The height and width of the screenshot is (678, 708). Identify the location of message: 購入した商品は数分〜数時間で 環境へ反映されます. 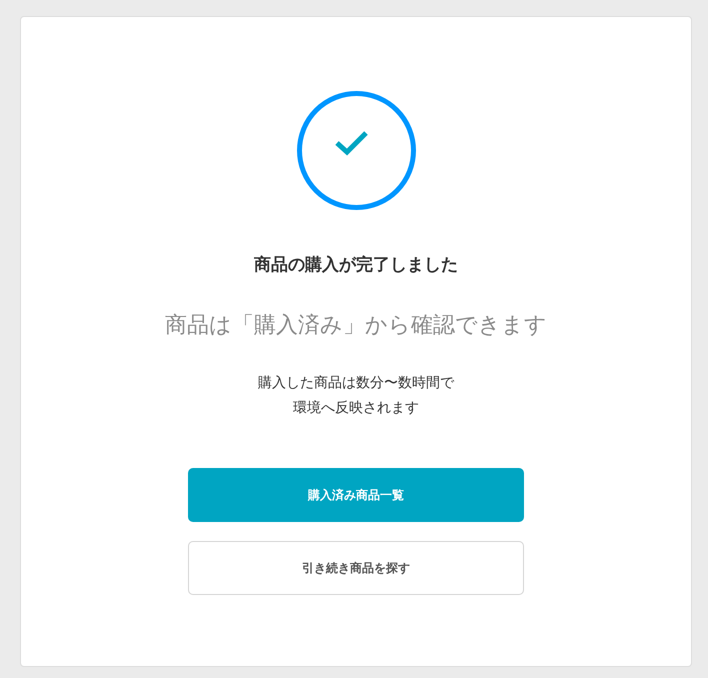
(356, 396).